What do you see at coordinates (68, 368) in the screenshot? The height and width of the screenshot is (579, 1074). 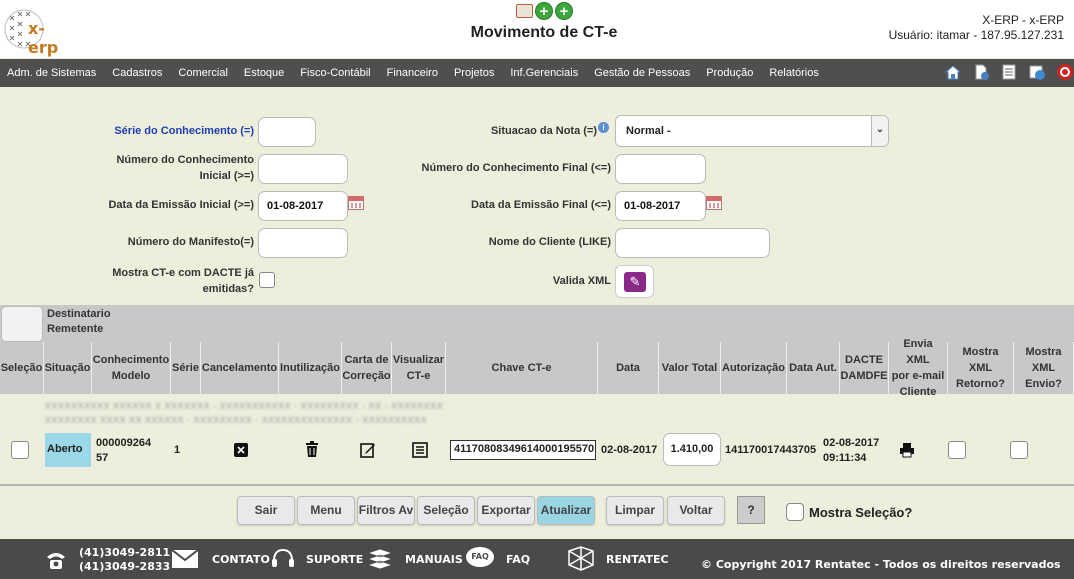 I see `col-situacao: Situação` at bounding box center [68, 368].